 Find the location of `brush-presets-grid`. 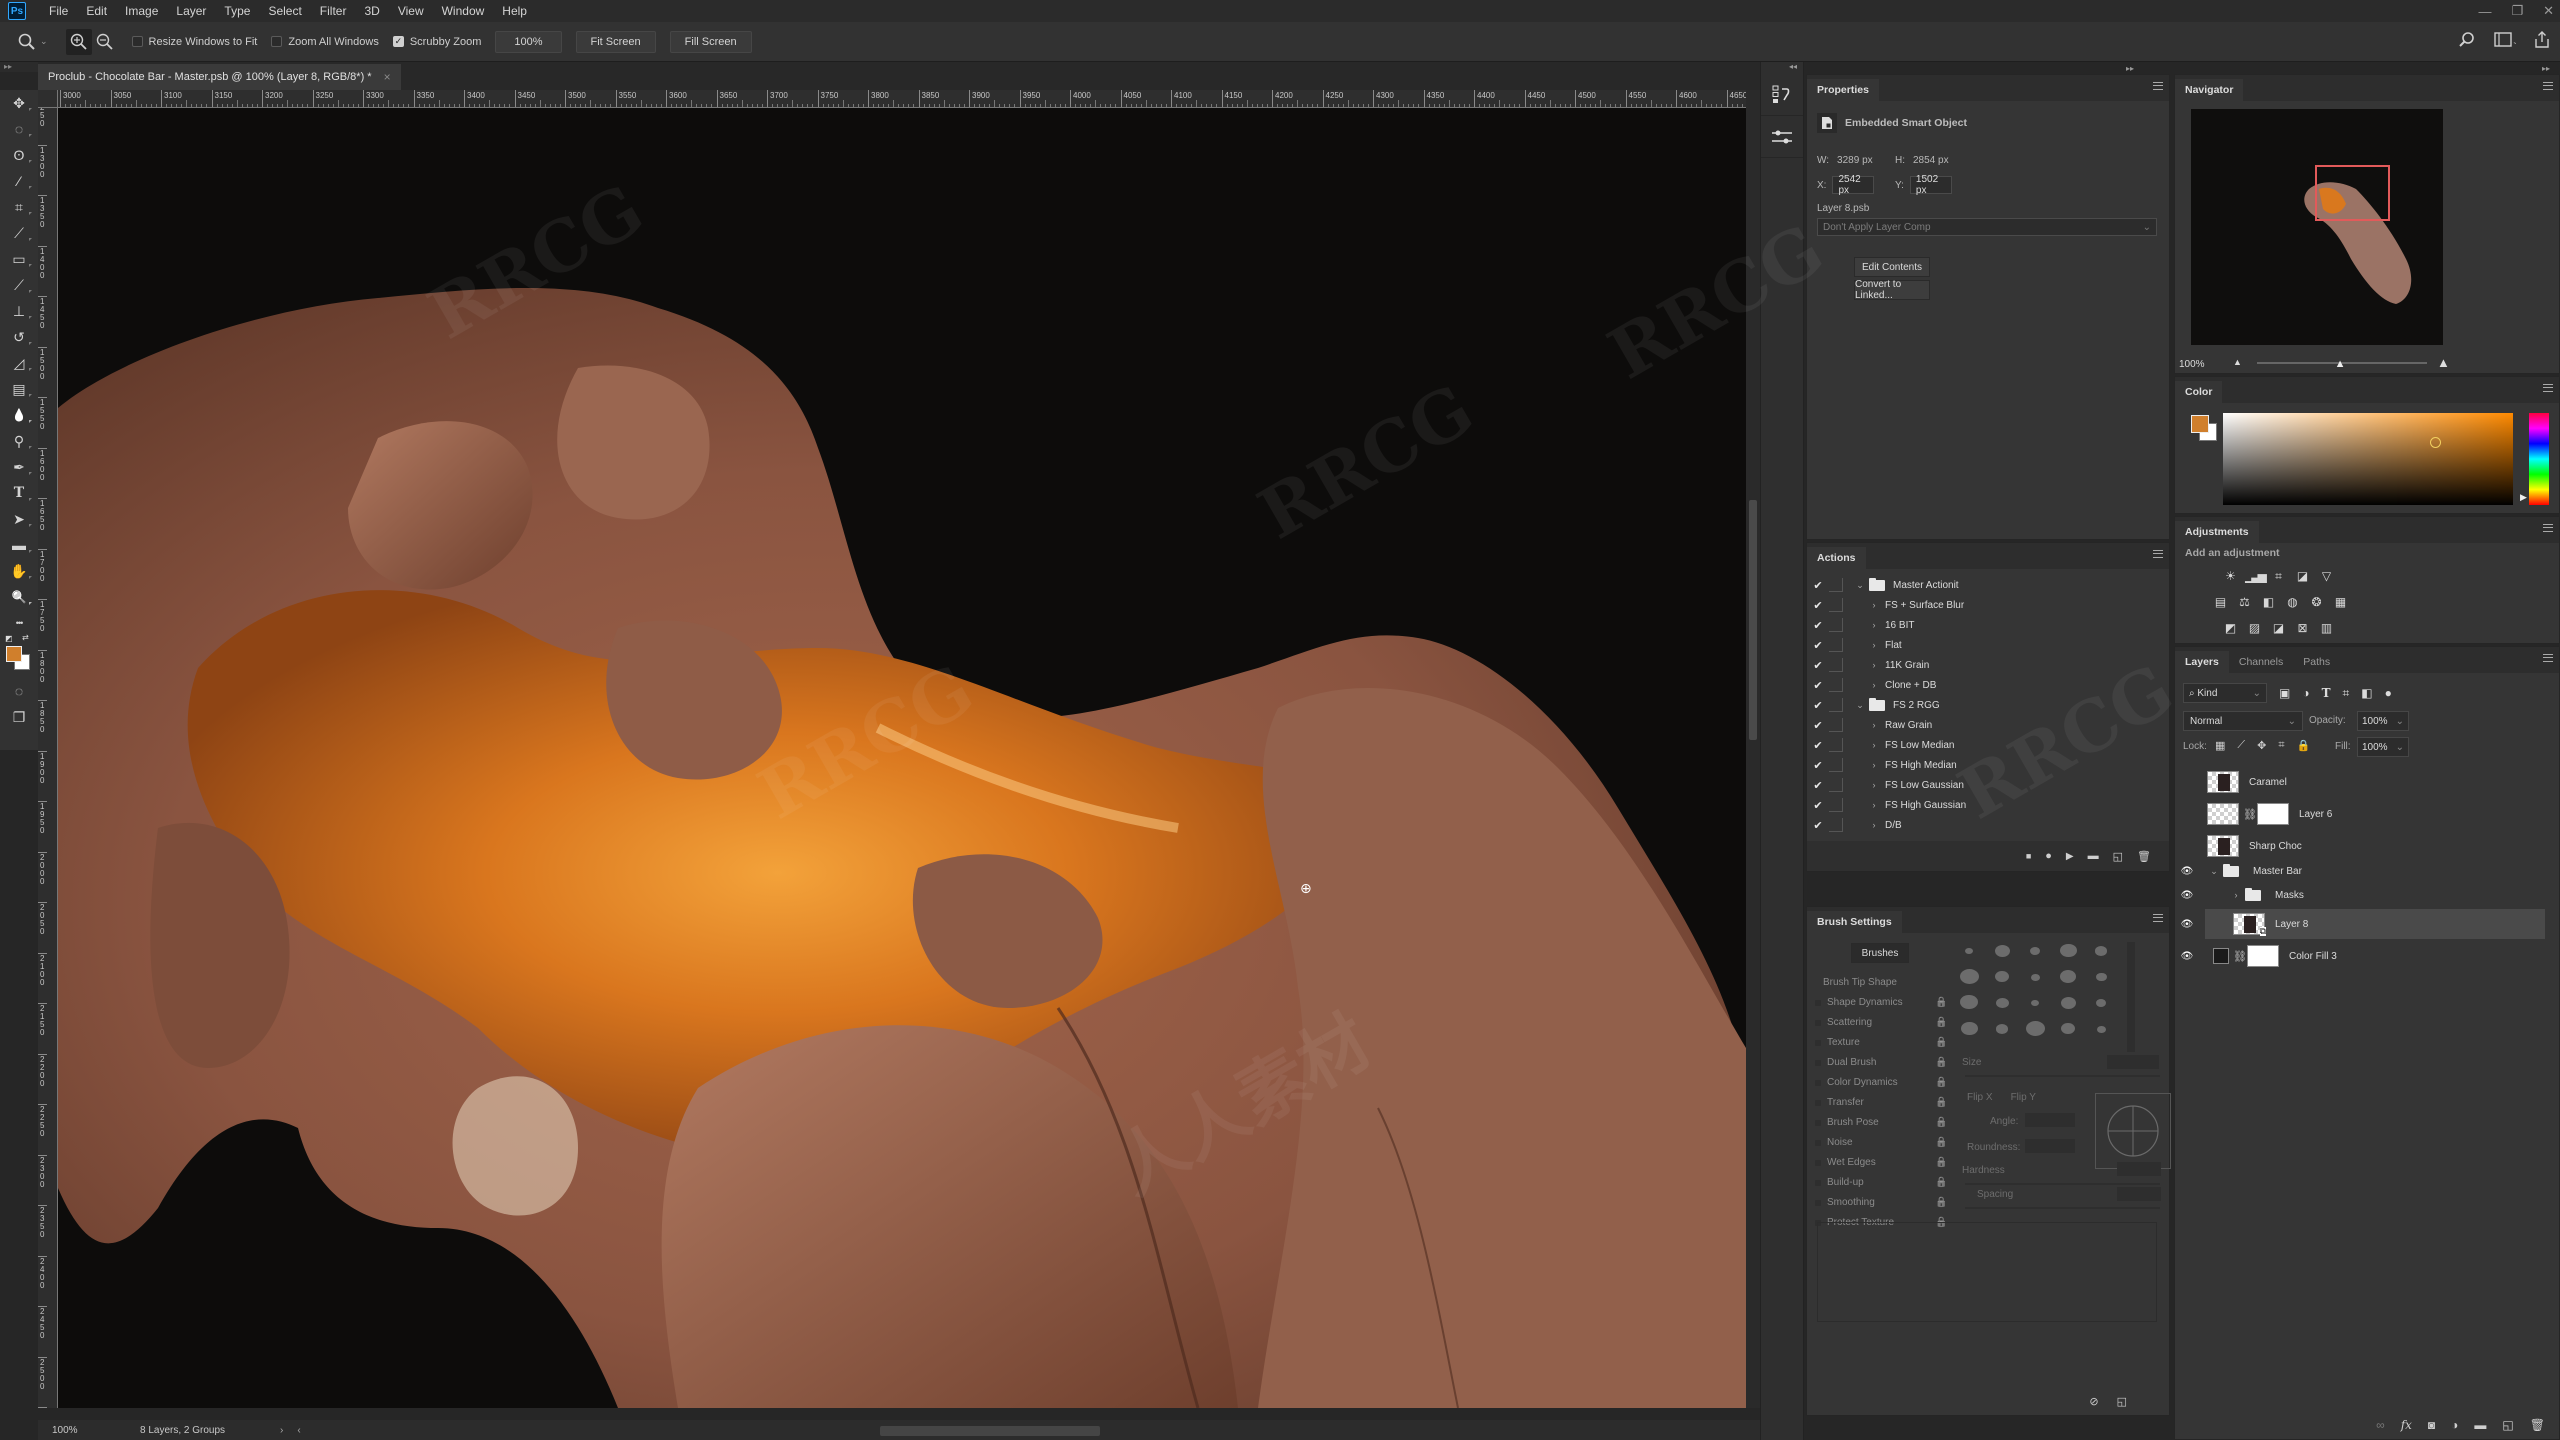

brush-presets-grid is located at coordinates (2047, 997).